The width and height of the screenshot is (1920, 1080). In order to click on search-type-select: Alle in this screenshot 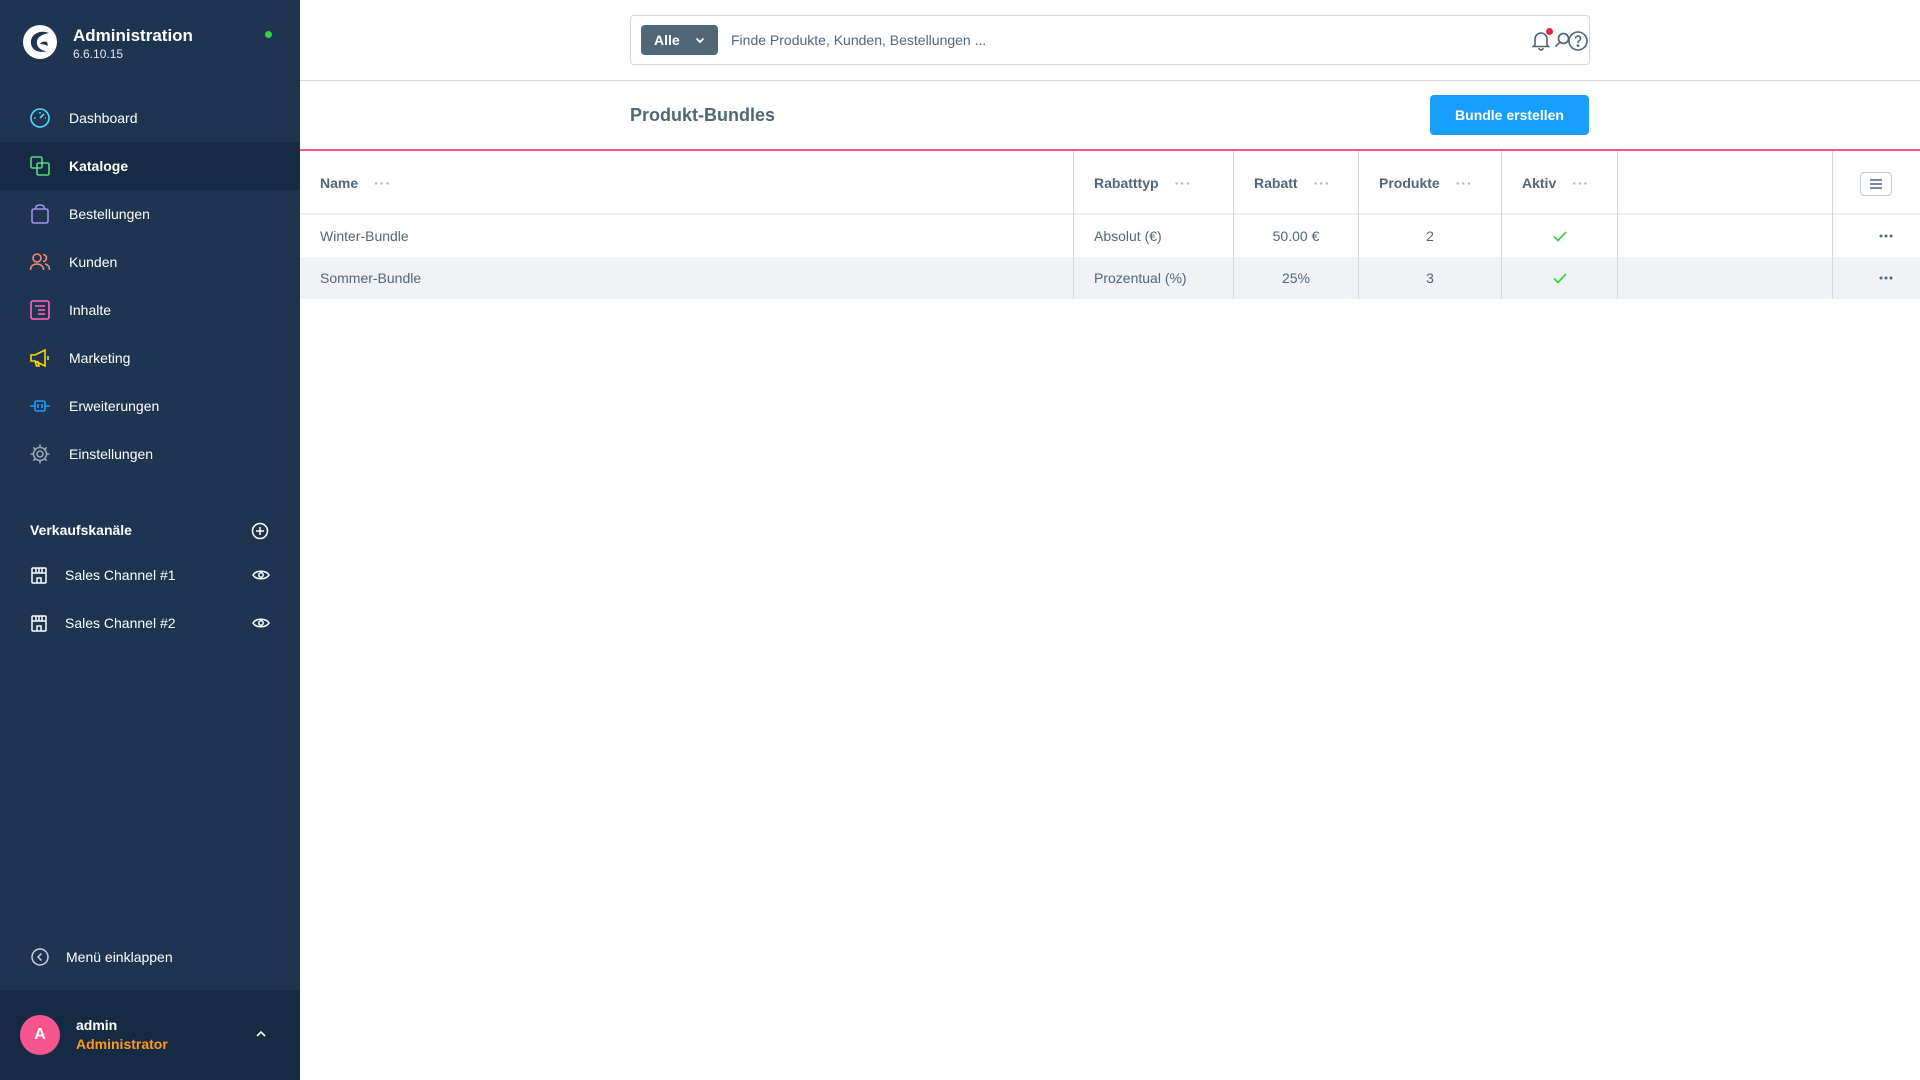, I will do `click(679, 40)`.